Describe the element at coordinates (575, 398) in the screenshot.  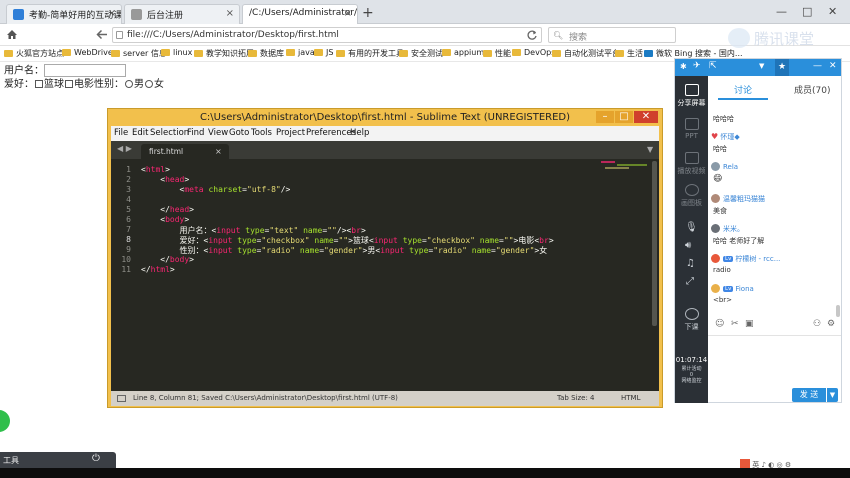
I see `tab-size-selector: Tab Size: 4` at that location.